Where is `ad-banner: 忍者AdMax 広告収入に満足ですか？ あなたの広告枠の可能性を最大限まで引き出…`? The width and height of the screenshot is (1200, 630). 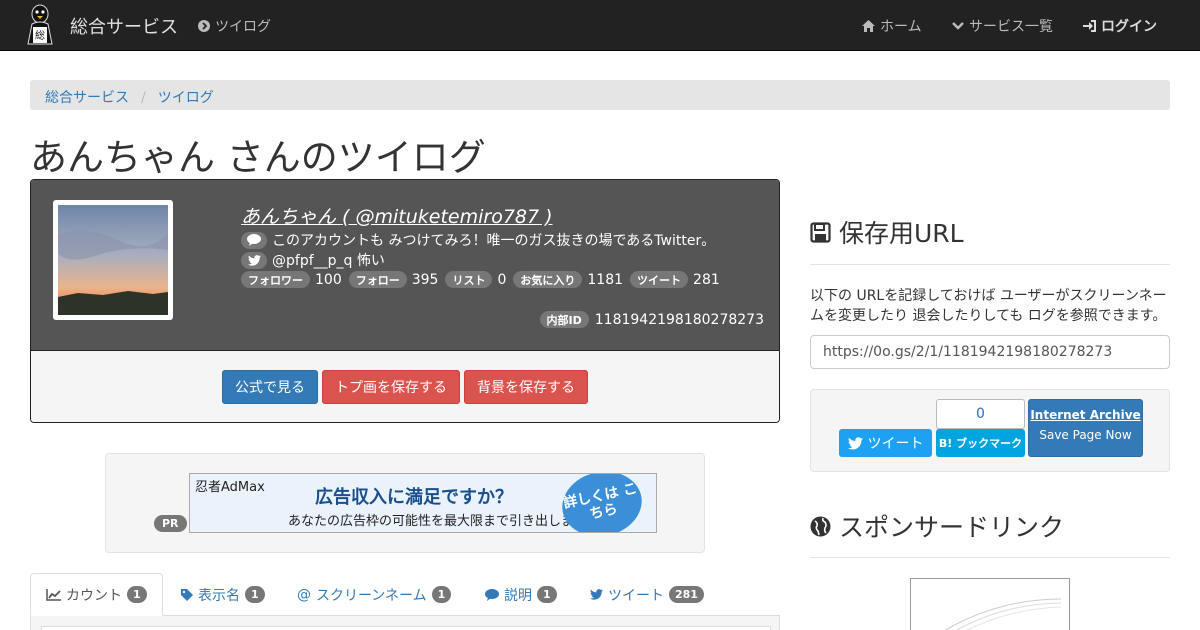
ad-banner: 忍者AdMax 広告収入に満足ですか？ あなたの広告枠の可能性を最大限まで引き出… is located at coordinates (423, 503).